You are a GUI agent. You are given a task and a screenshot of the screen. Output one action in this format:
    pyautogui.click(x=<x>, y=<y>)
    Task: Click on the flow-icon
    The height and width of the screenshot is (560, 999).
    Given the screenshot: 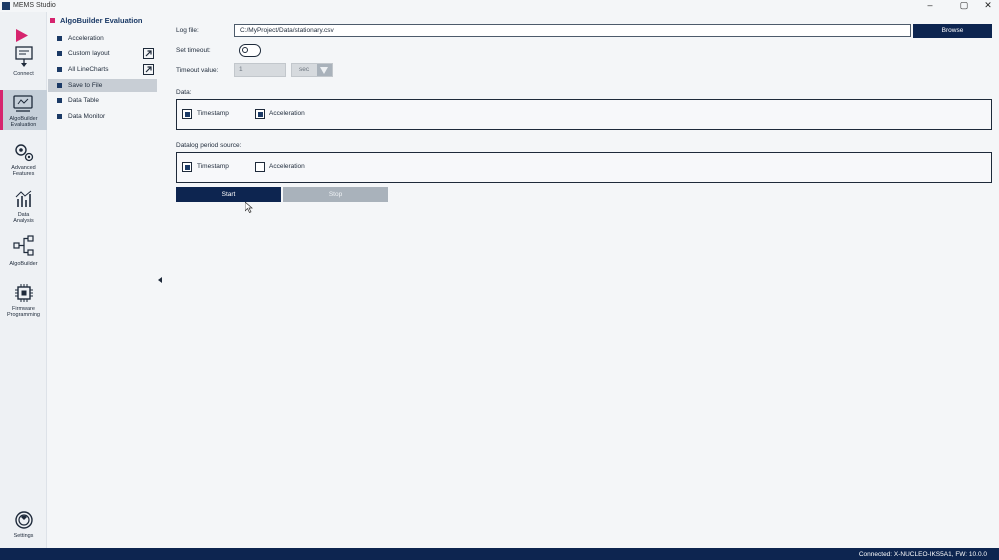 What is the action you would take?
    pyautogui.click(x=23, y=245)
    